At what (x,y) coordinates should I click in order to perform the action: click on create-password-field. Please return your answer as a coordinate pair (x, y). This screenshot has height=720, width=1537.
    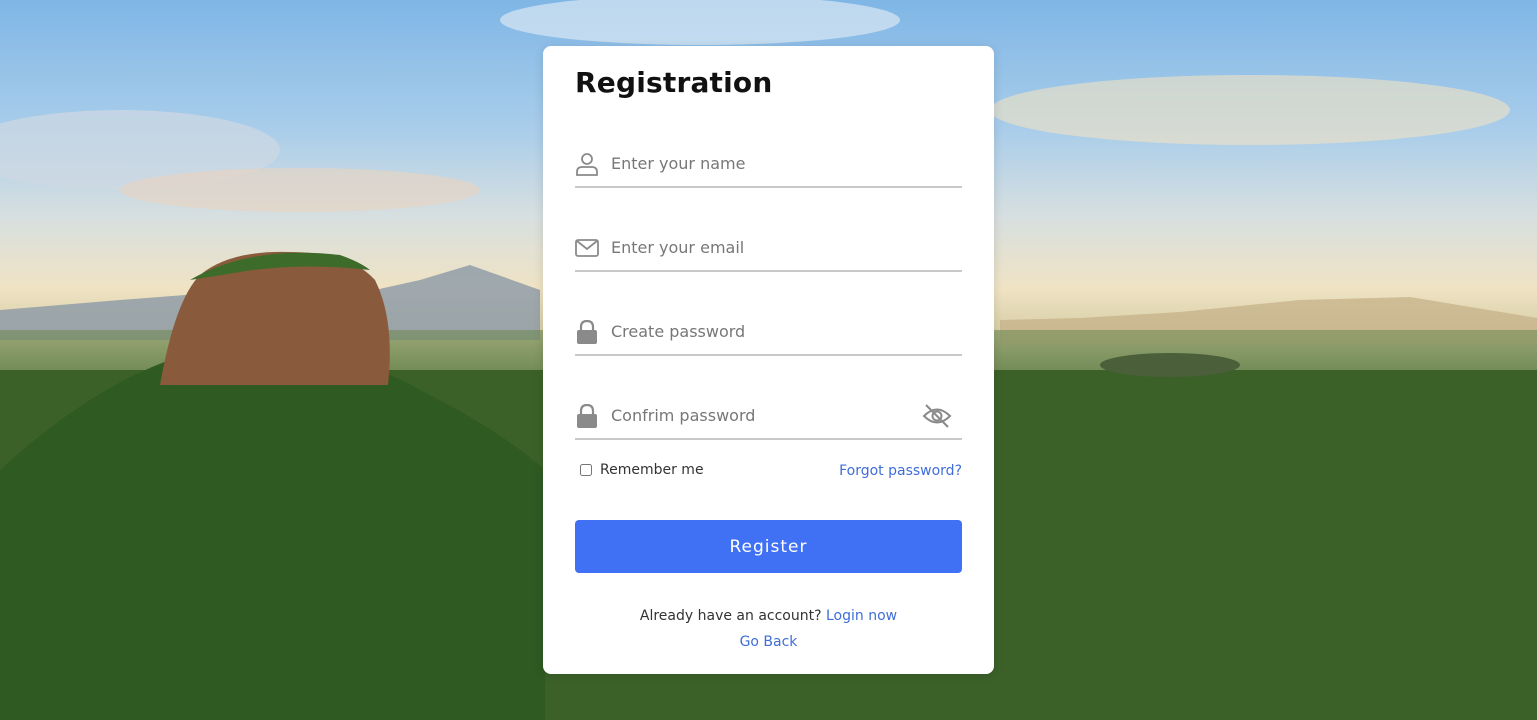
    Looking at the image, I should click on (768, 332).